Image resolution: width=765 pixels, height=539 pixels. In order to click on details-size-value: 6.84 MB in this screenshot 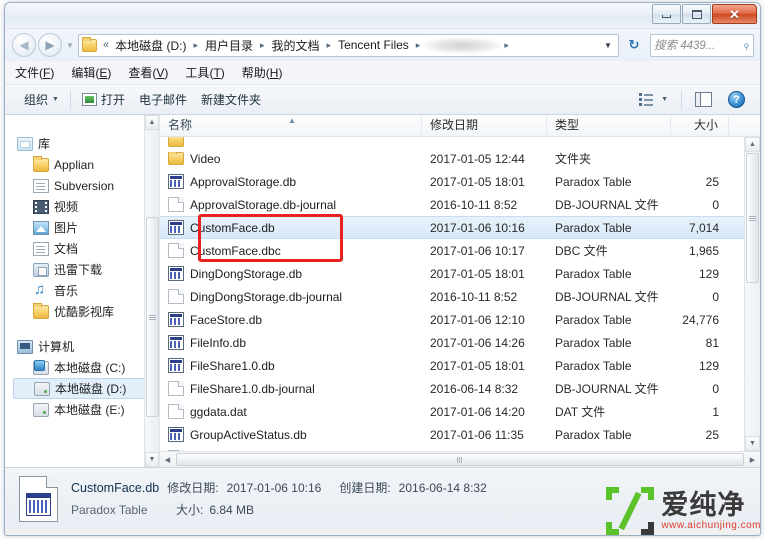, I will do `click(232, 510)`.